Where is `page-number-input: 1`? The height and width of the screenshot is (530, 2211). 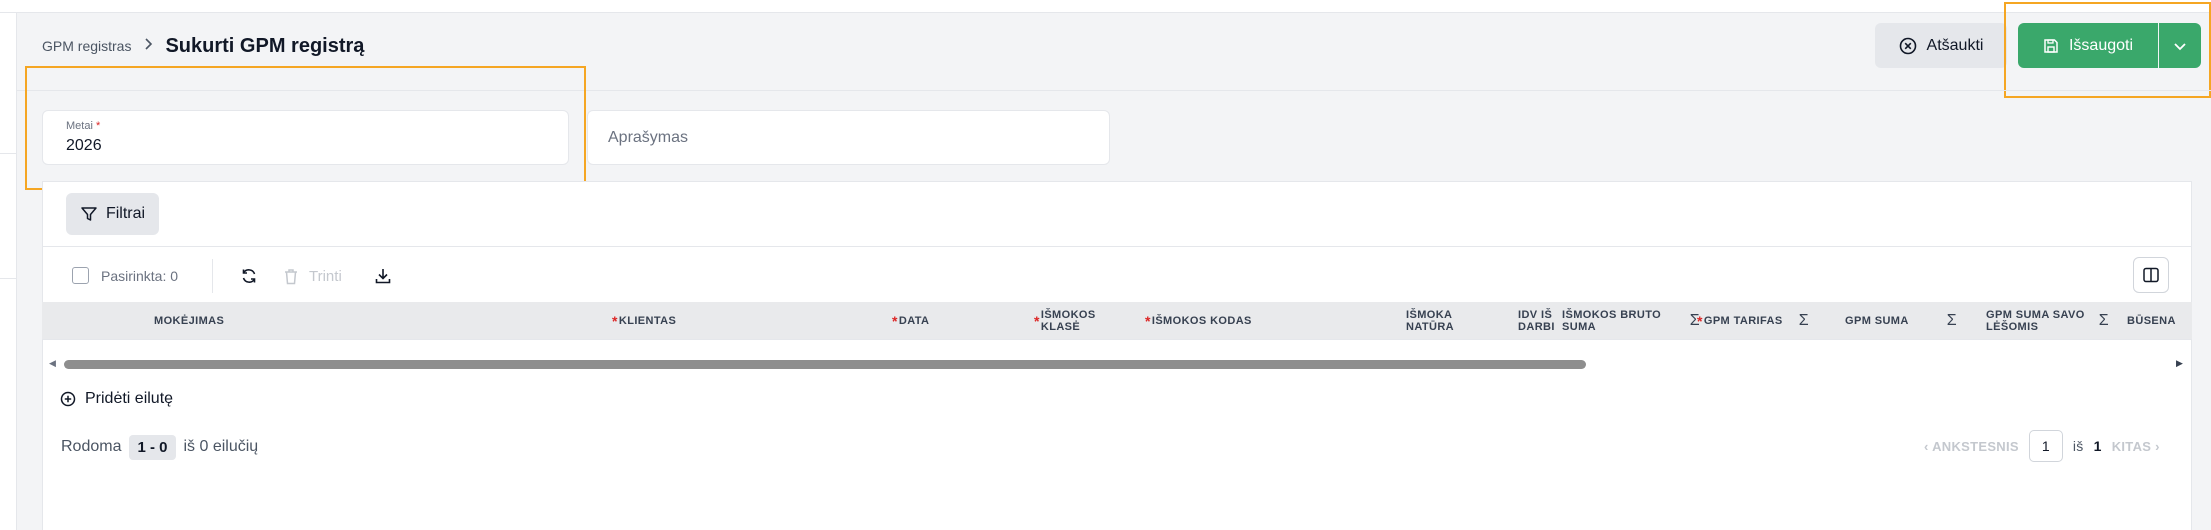 page-number-input: 1 is located at coordinates (2045, 446).